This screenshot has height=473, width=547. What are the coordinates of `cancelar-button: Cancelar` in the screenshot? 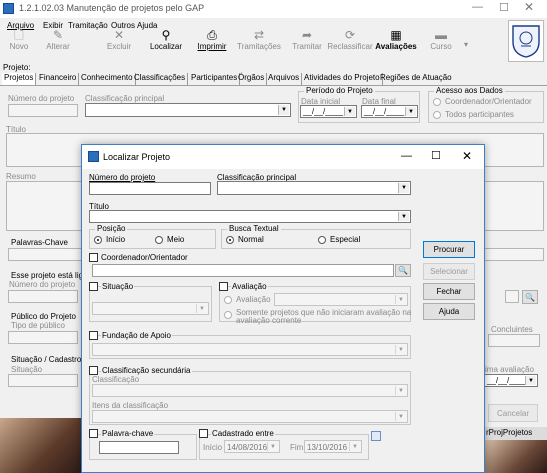 It's located at (513, 413).